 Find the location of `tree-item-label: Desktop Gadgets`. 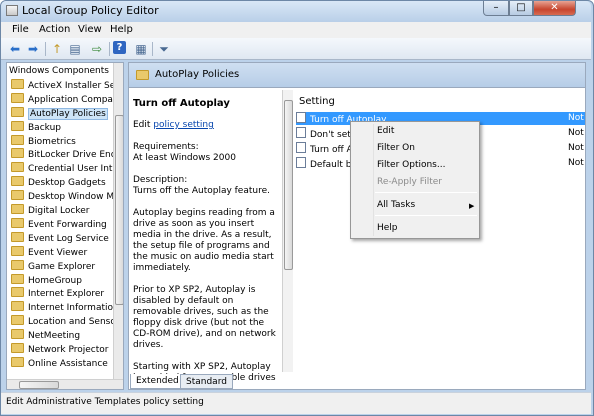

tree-item-label: Desktop Gadgets is located at coordinates (67, 183).